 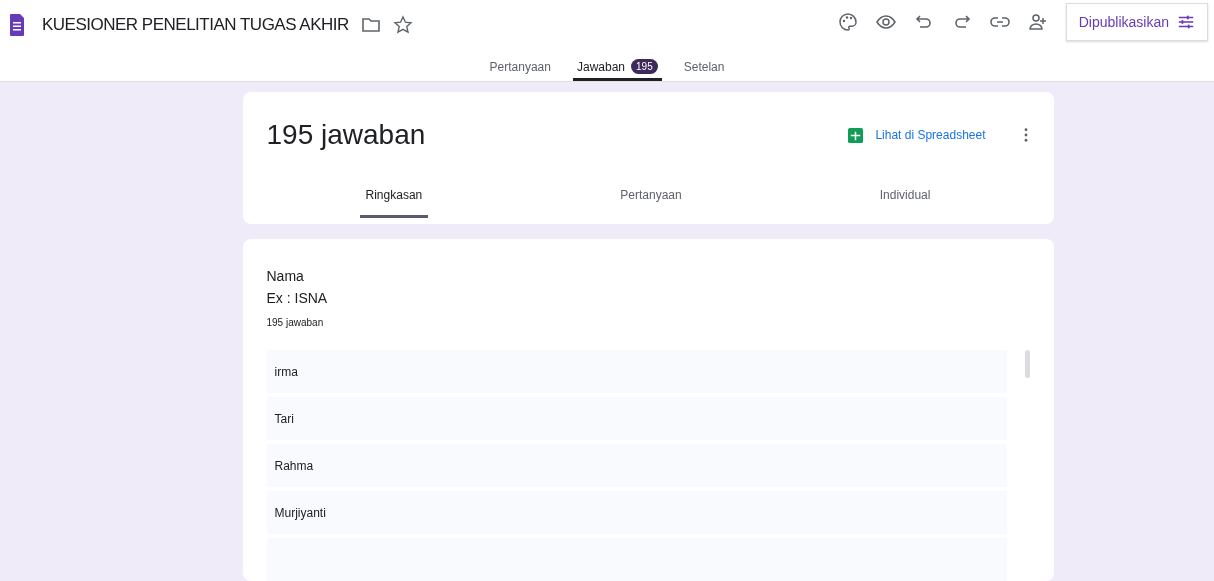 I want to click on response-count-title: 195 jawaban, so click(x=346, y=135).